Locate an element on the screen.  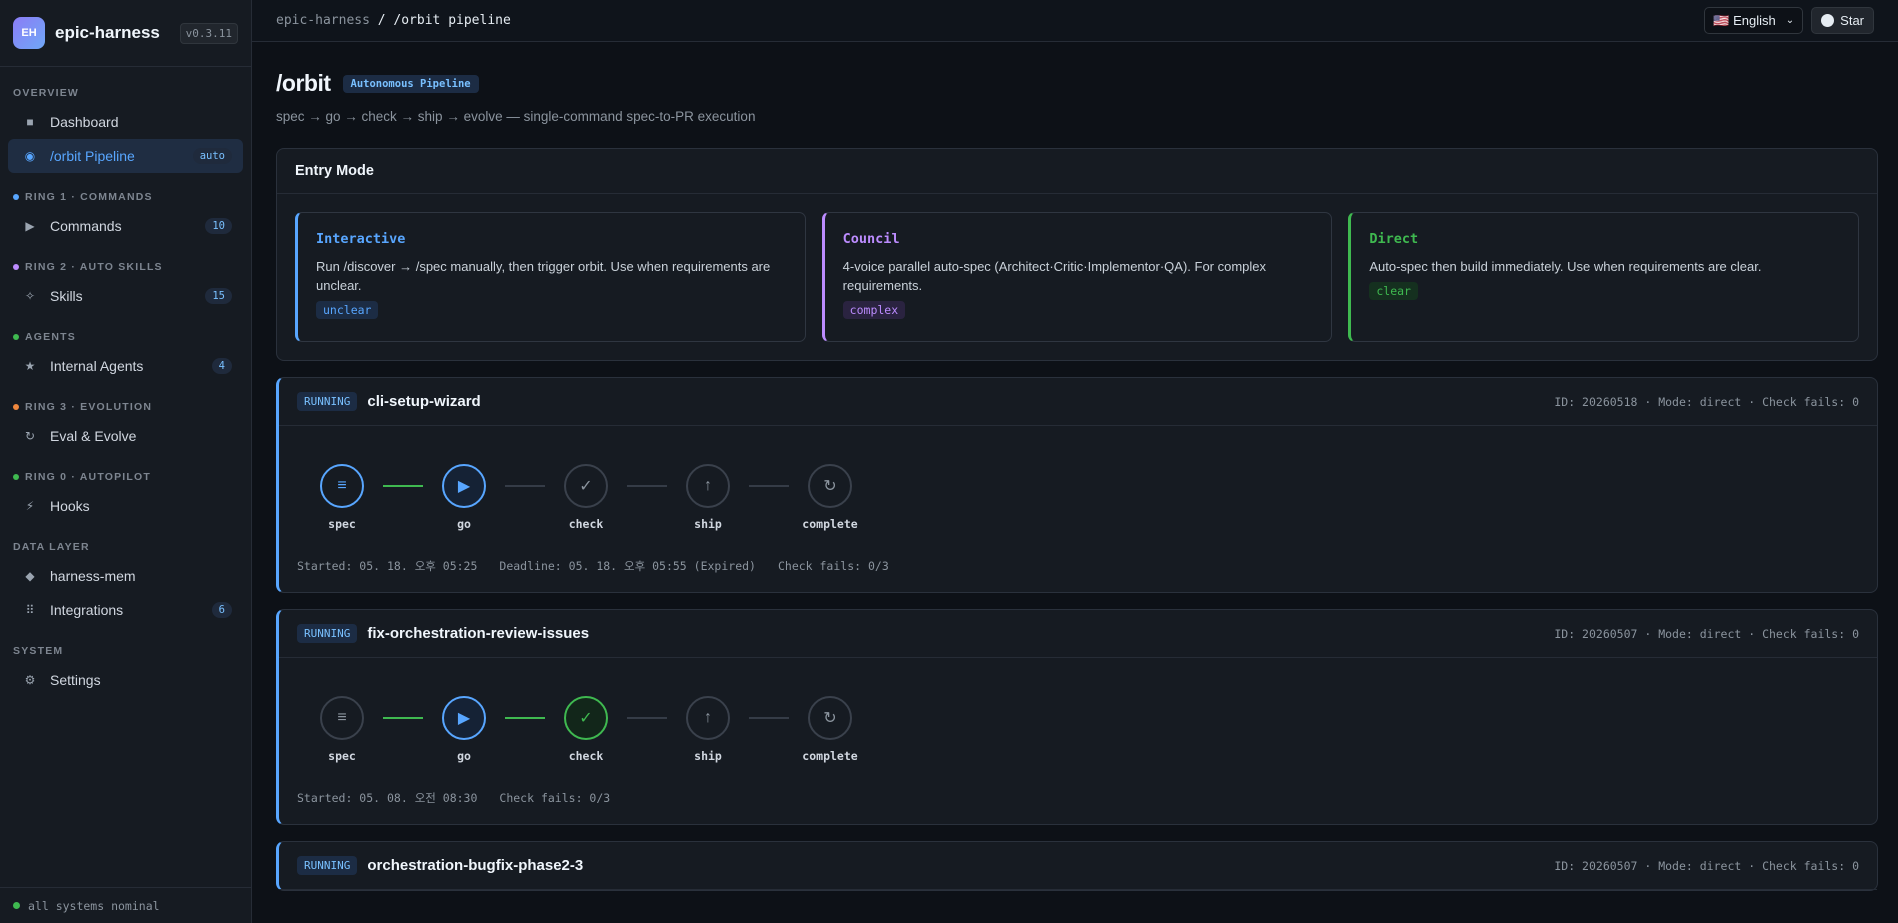
entry-mode-title: Entry Mode is located at coordinates (1077, 171).